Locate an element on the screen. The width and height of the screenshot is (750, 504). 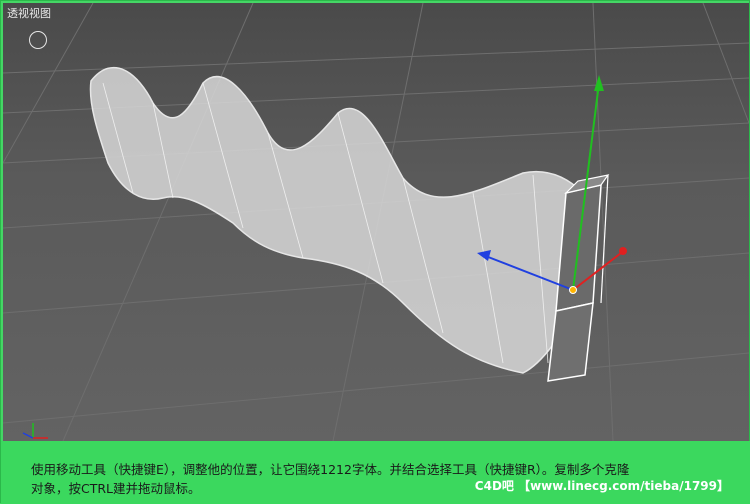
navigation-circle-icon is located at coordinates (38, 40).